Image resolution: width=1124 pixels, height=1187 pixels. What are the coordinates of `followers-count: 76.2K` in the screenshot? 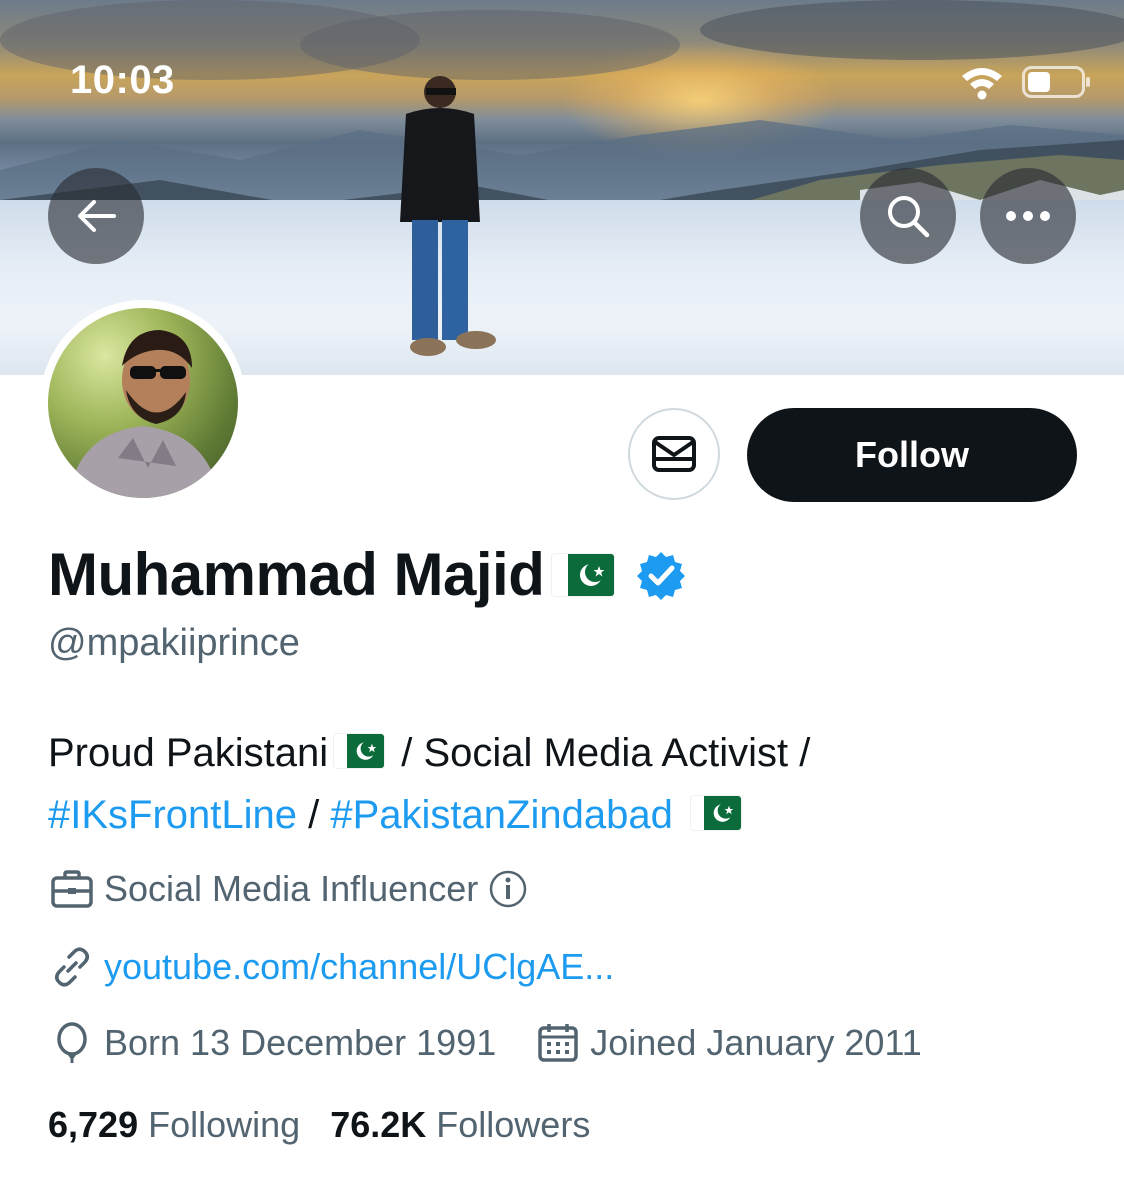 It's located at (378, 1124).